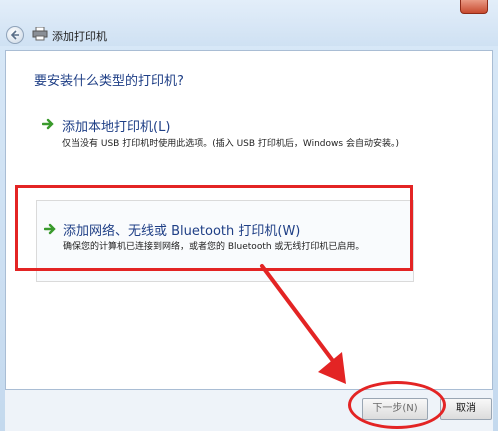 Image resolution: width=498 pixels, height=431 pixels. I want to click on annotation-circle, so click(397, 405).